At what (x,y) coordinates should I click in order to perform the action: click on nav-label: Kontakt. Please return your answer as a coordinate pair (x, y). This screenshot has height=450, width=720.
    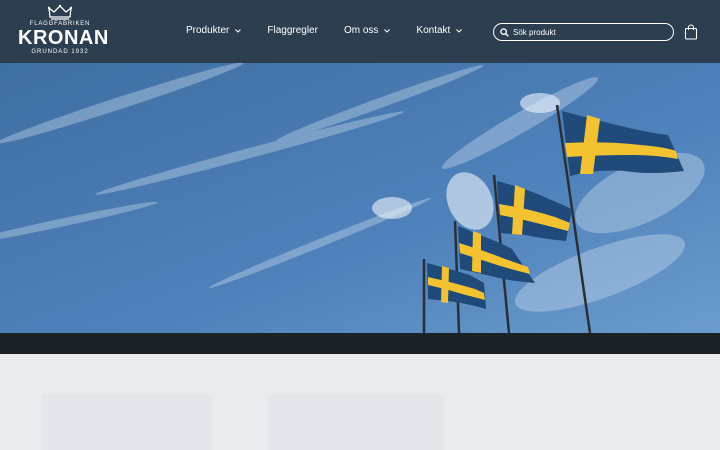
    Looking at the image, I should click on (433, 30).